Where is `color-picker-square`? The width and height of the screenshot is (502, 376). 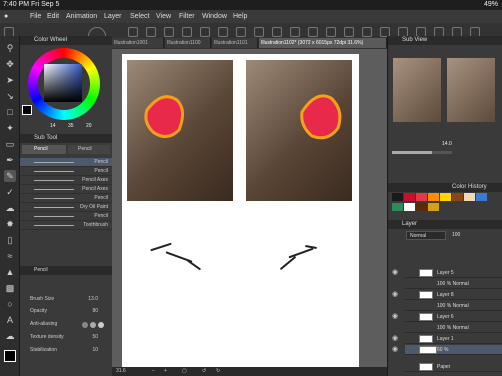 color-picker-square is located at coordinates (63, 83).